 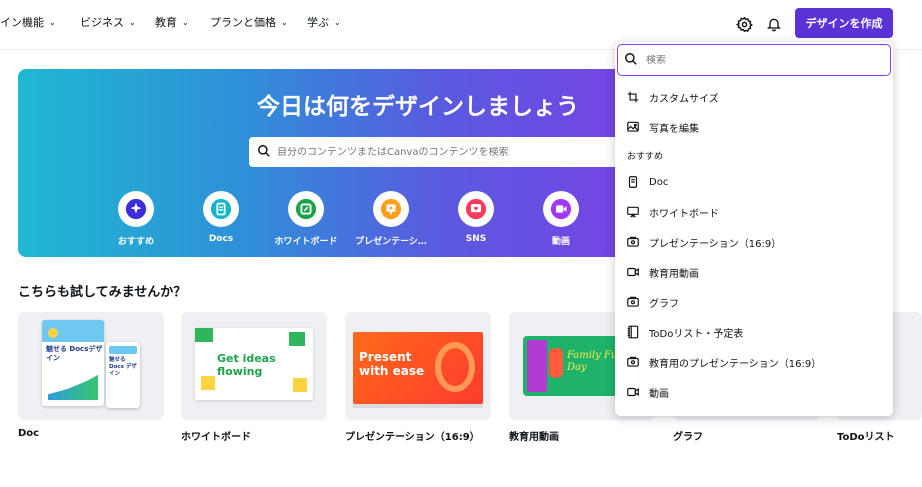 What do you see at coordinates (123, 367) in the screenshot?
I see `thumb-text: 魅せる Docs デザイン` at bounding box center [123, 367].